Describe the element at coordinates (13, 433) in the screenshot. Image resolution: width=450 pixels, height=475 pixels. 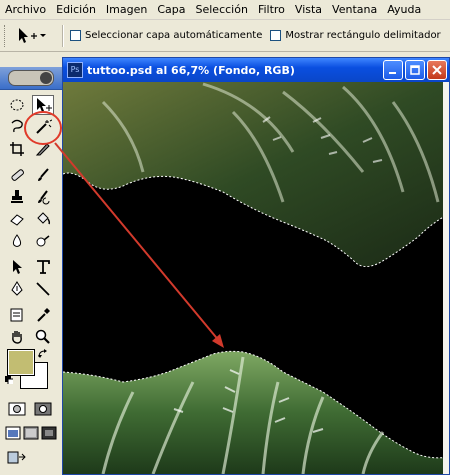
I see `screen-mode-standard-icon` at that location.